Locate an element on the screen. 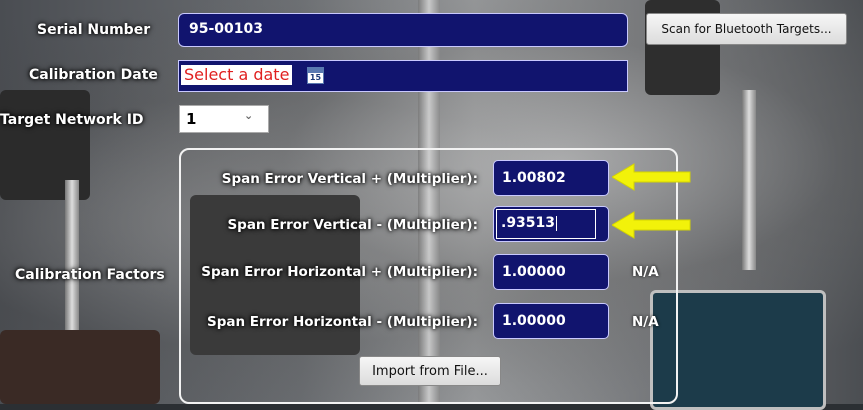 This screenshot has width=863, height=410. calendar-icon: 15 is located at coordinates (315, 75).